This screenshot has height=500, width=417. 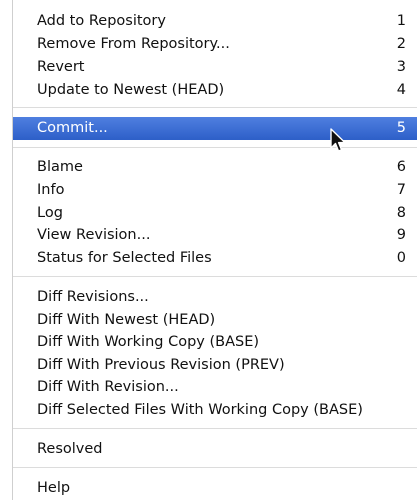 What do you see at coordinates (401, 21) in the screenshot?
I see `menu-item-shortcut: 1` at bounding box center [401, 21].